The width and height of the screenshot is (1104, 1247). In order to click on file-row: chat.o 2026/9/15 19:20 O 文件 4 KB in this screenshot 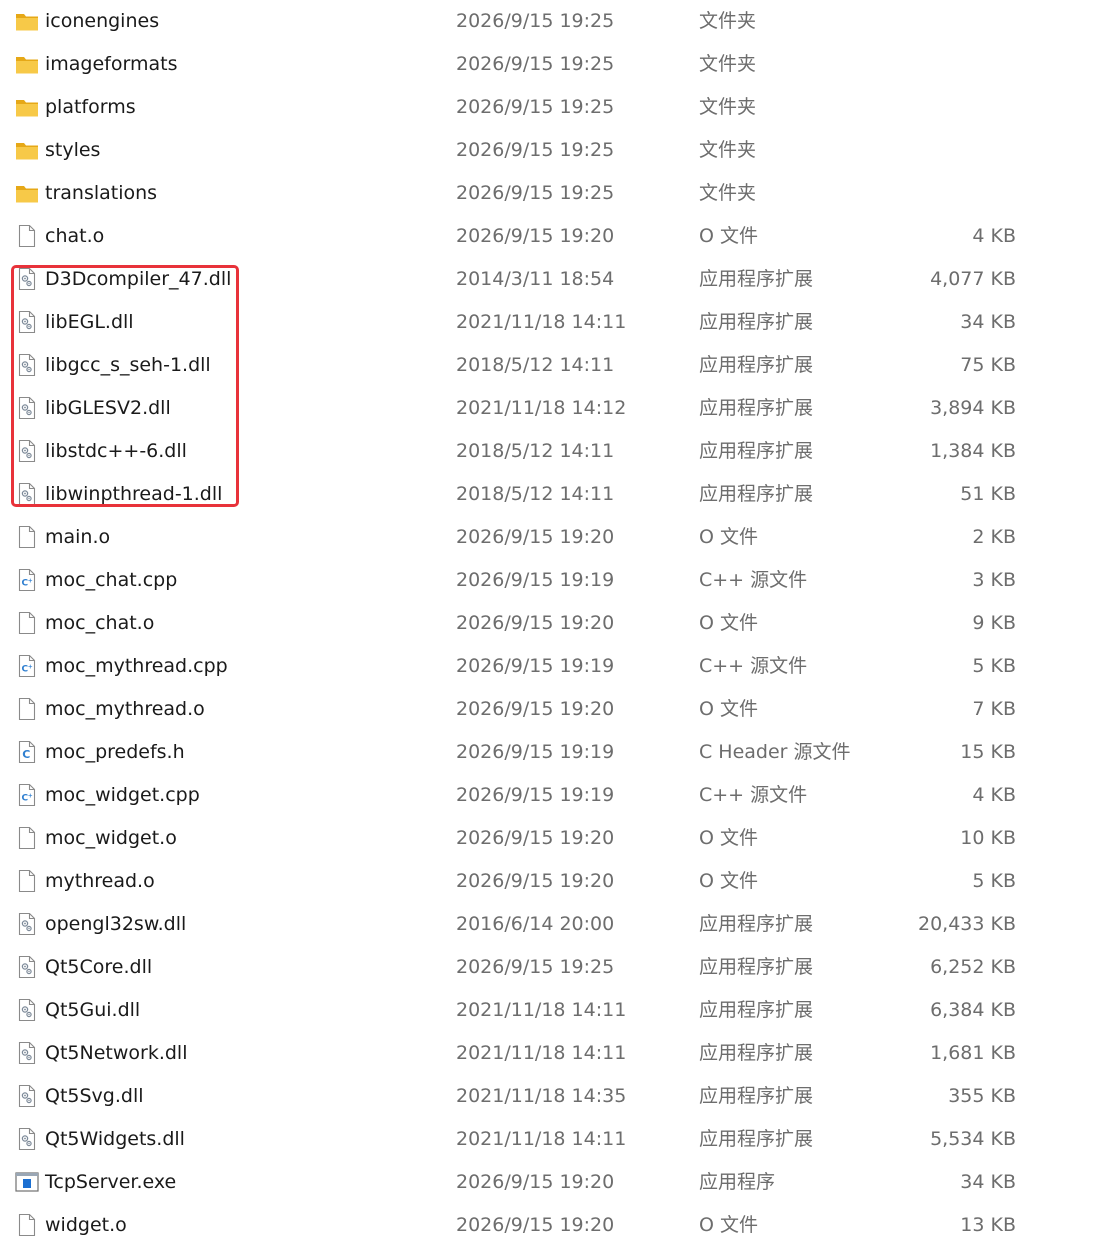, I will do `click(552, 236)`.